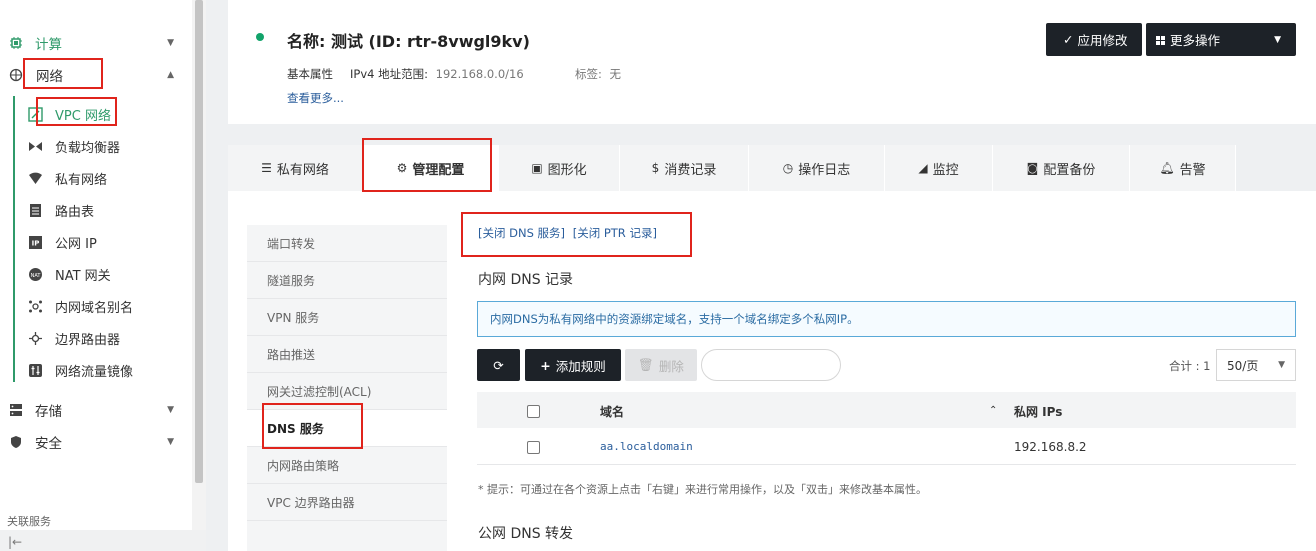  Describe the element at coordinates (1221, 39) in the screenshot. I see `more-actions-dropdown: 更多操作 ▼` at that location.